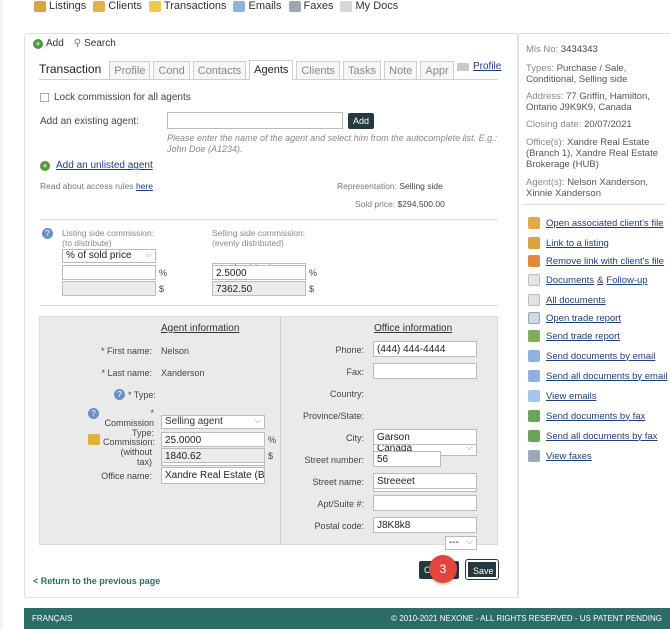  I want to click on fax-icon, so click(534, 436).